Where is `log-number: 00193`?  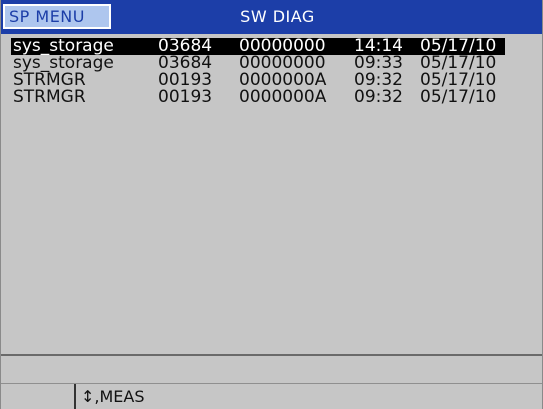 log-number: 00193 is located at coordinates (185, 97).